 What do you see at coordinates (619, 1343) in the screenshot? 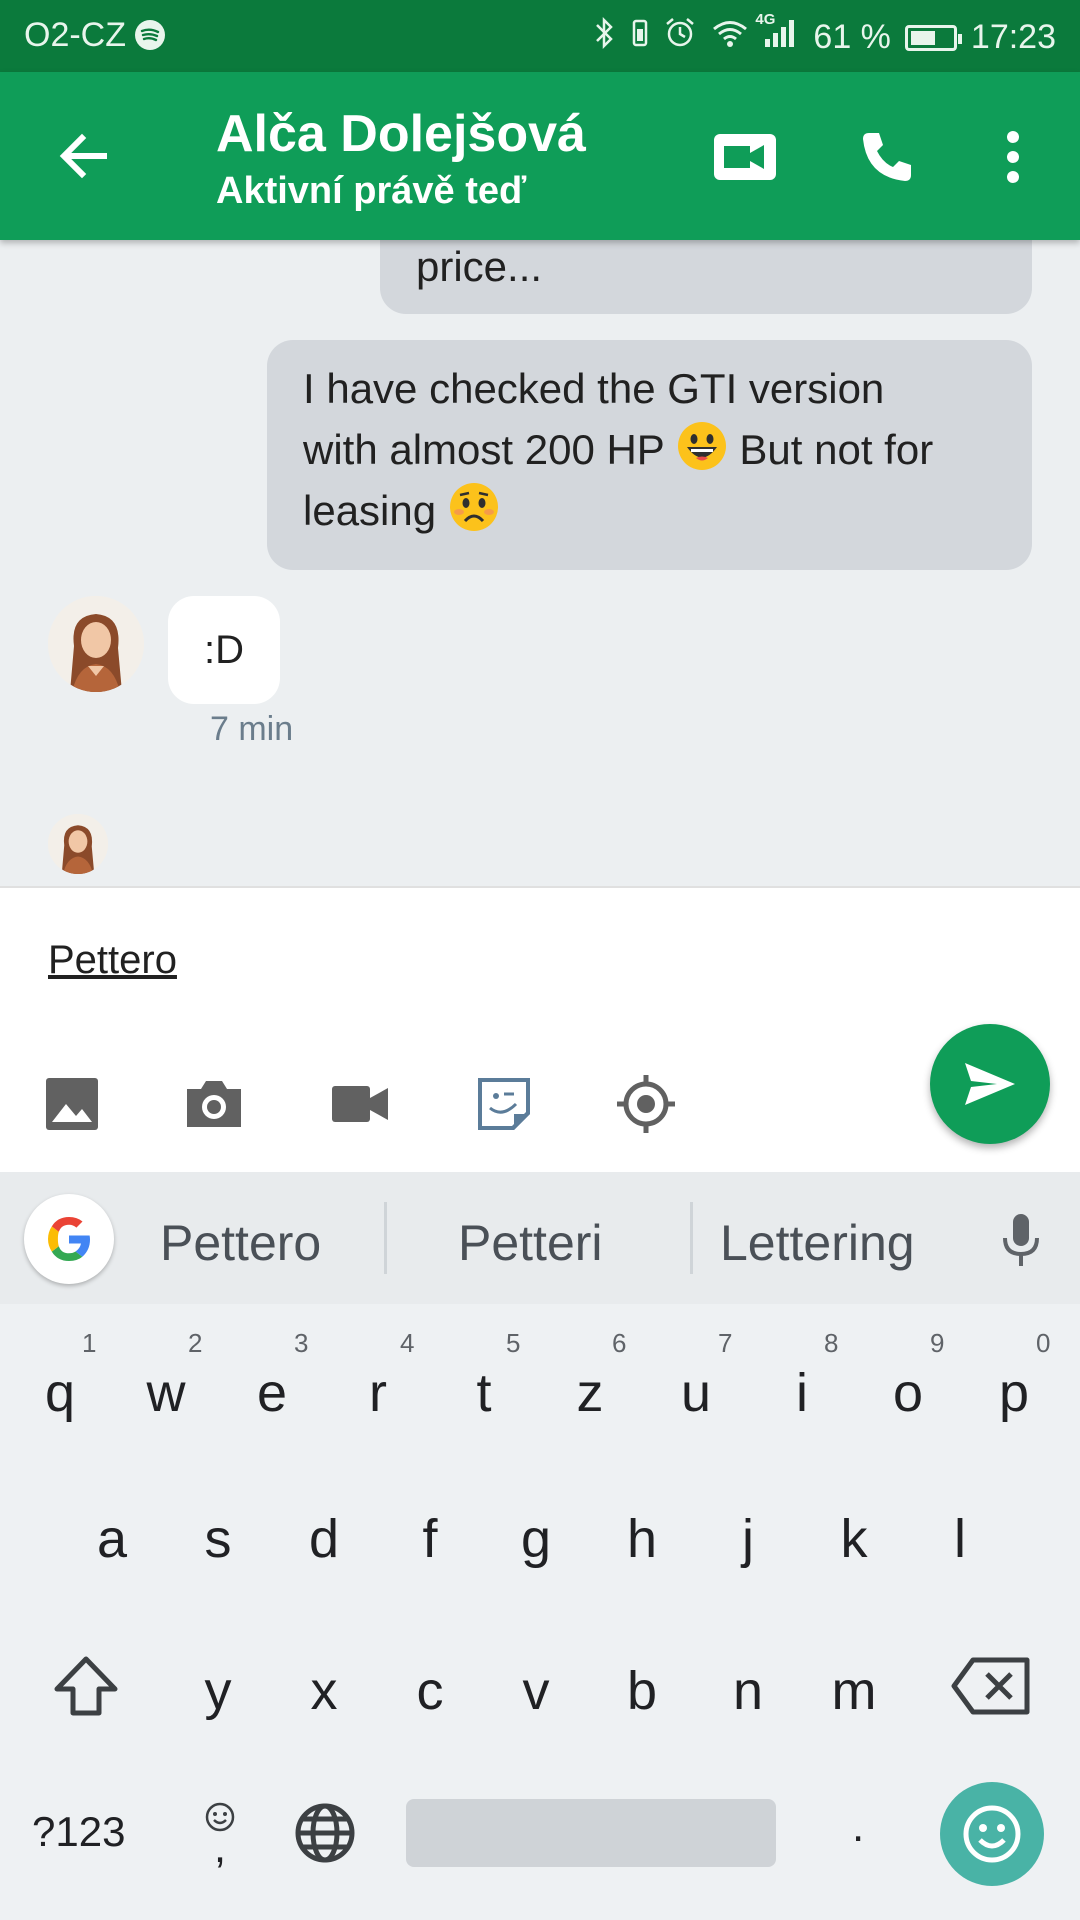
I see `key-hint-6: 6` at bounding box center [619, 1343].